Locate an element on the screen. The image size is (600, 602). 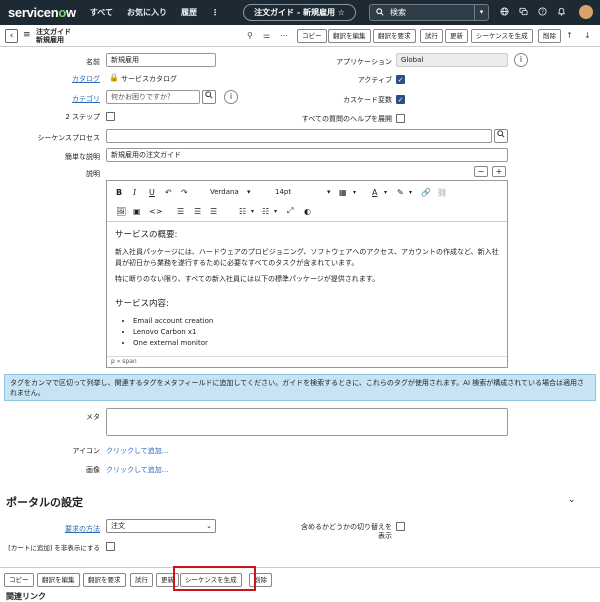
try-it-button: 試行 is located at coordinates (431, 36).